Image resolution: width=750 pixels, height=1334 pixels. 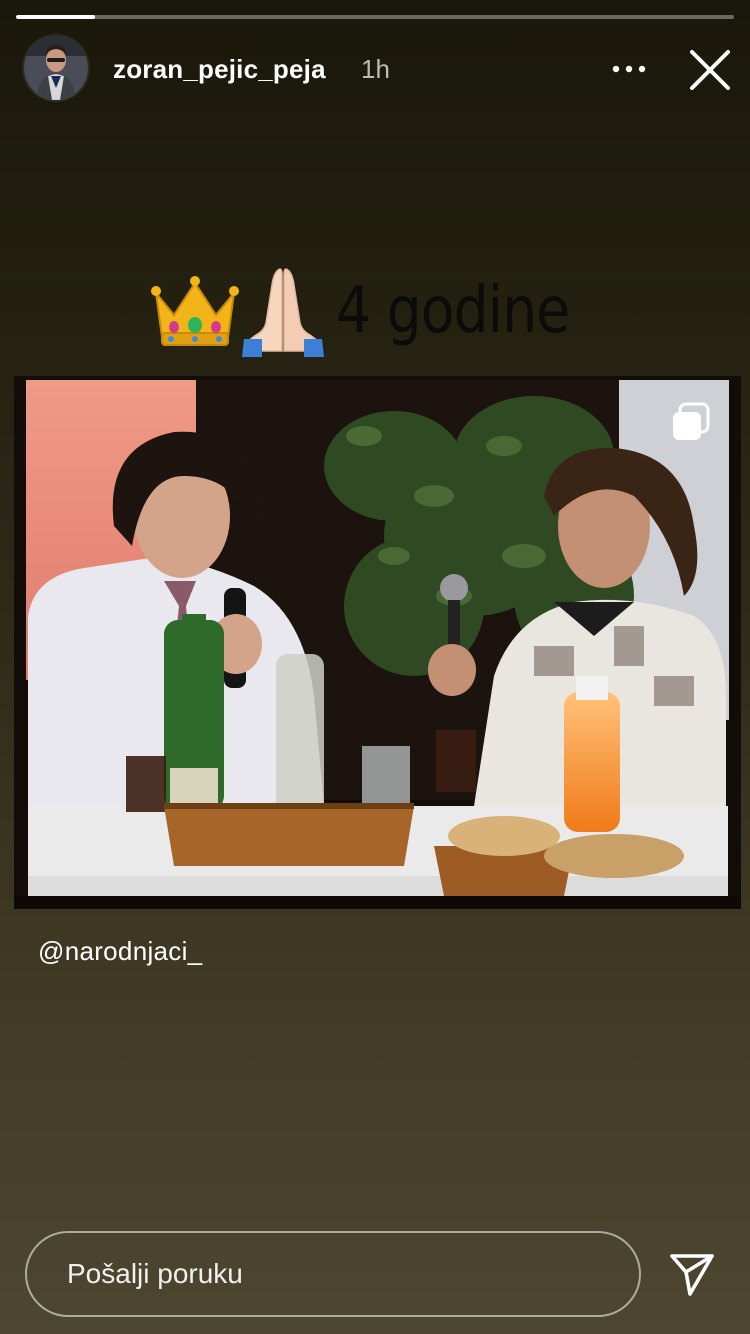 What do you see at coordinates (453, 311) in the screenshot?
I see `caption-text: 4 godine` at bounding box center [453, 311].